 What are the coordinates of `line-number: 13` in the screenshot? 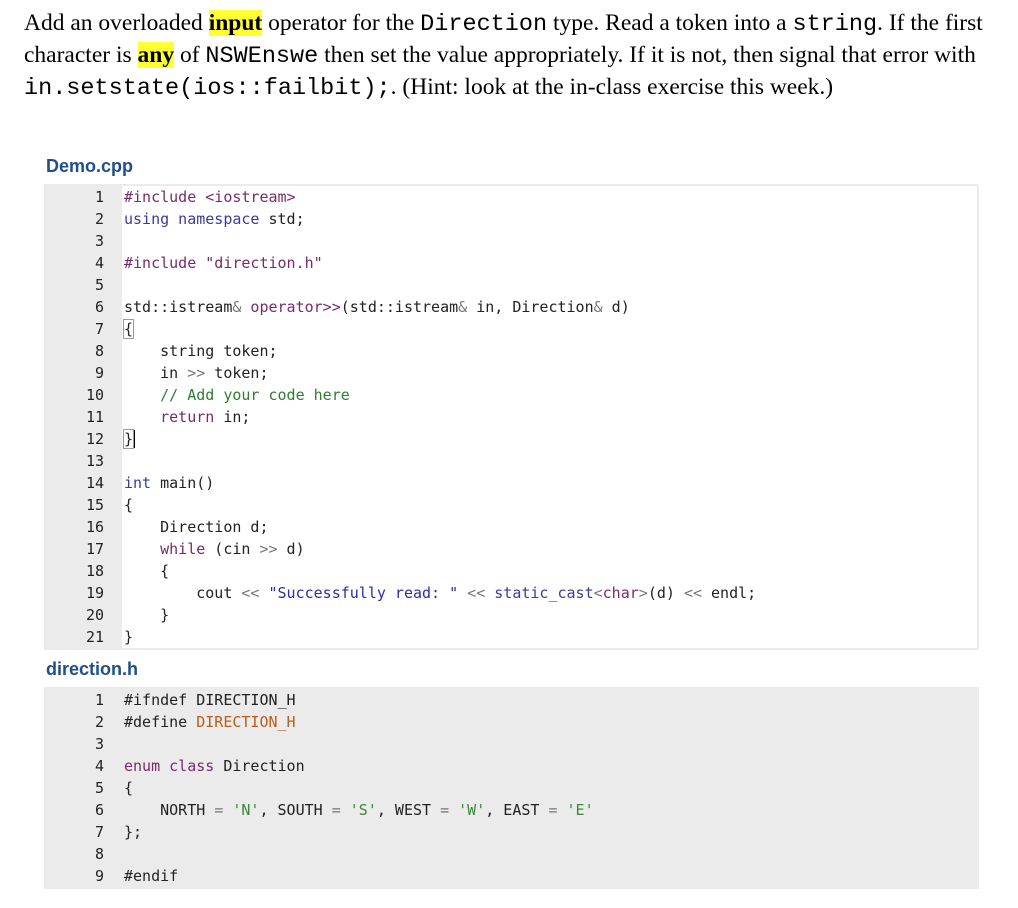 It's located at (94, 461).